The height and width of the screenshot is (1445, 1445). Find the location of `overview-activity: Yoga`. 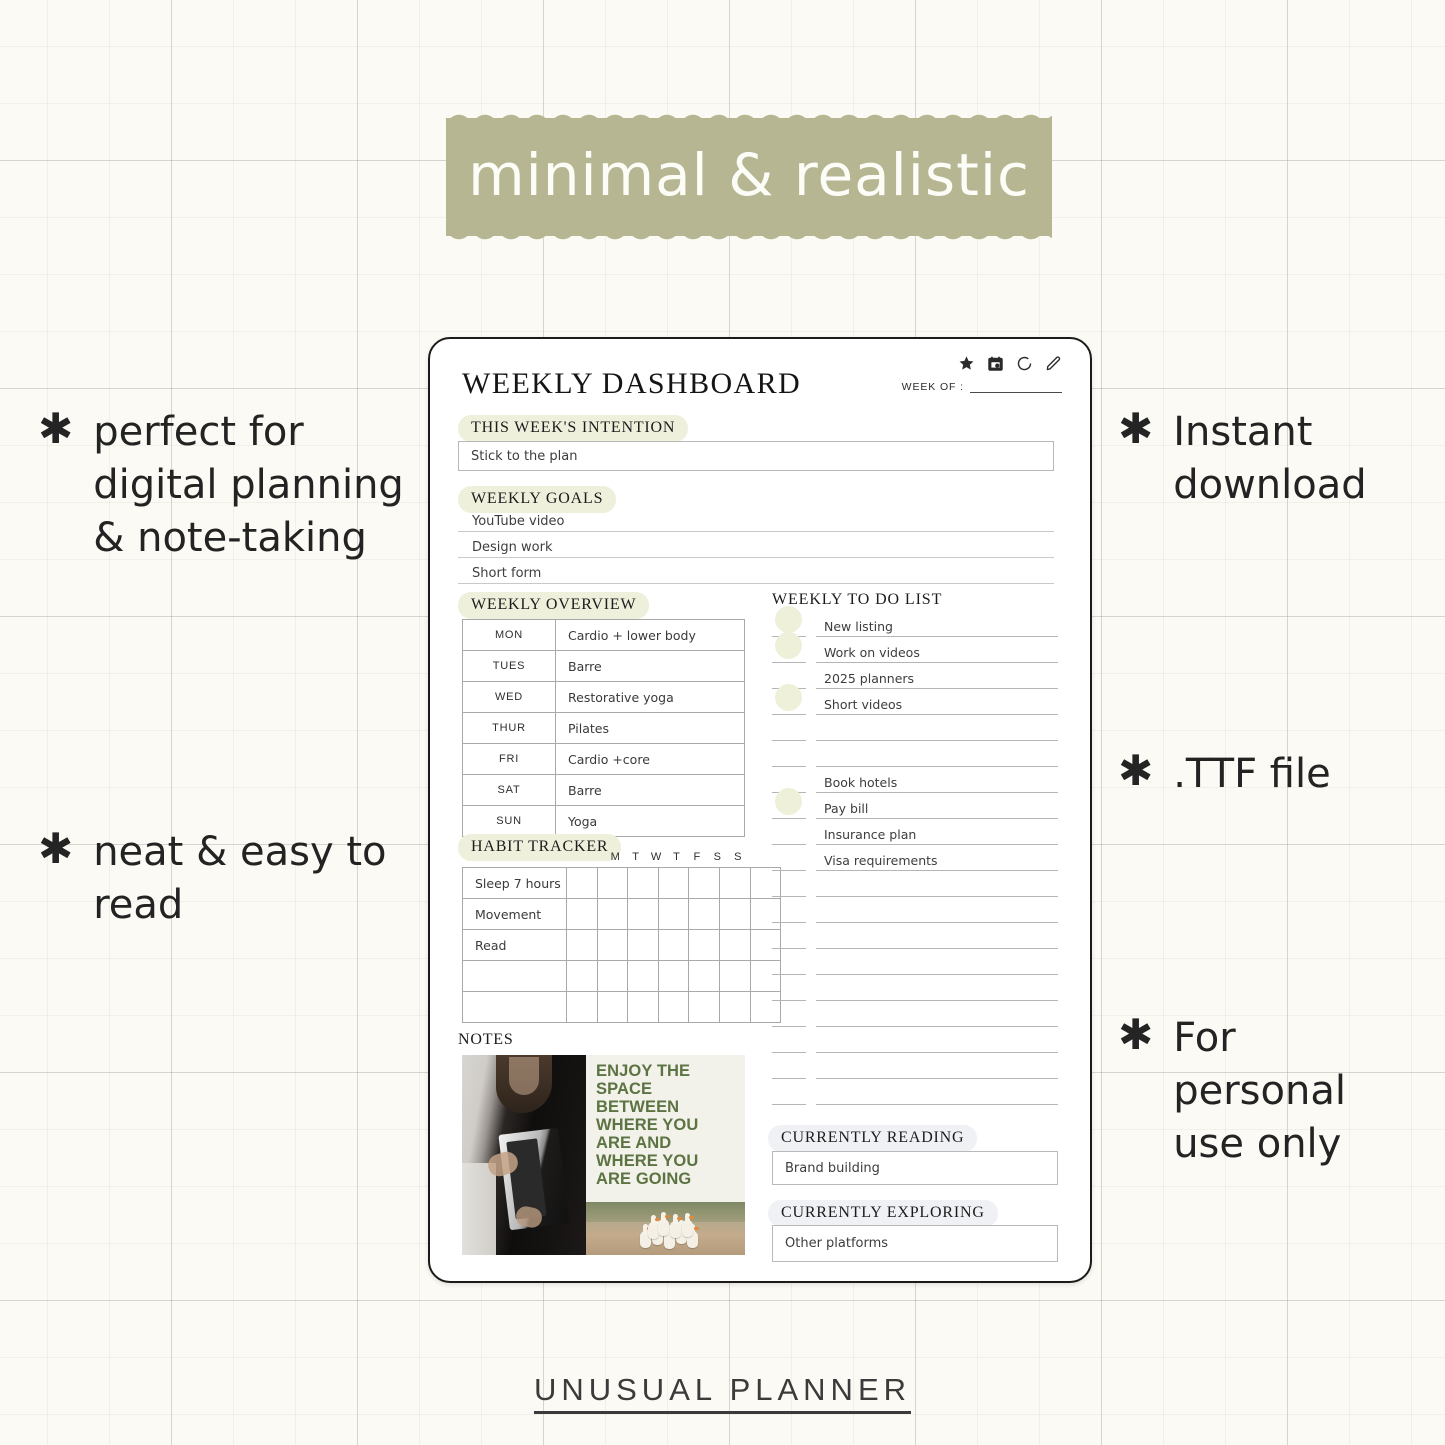

overview-activity: Yoga is located at coordinates (650, 821).